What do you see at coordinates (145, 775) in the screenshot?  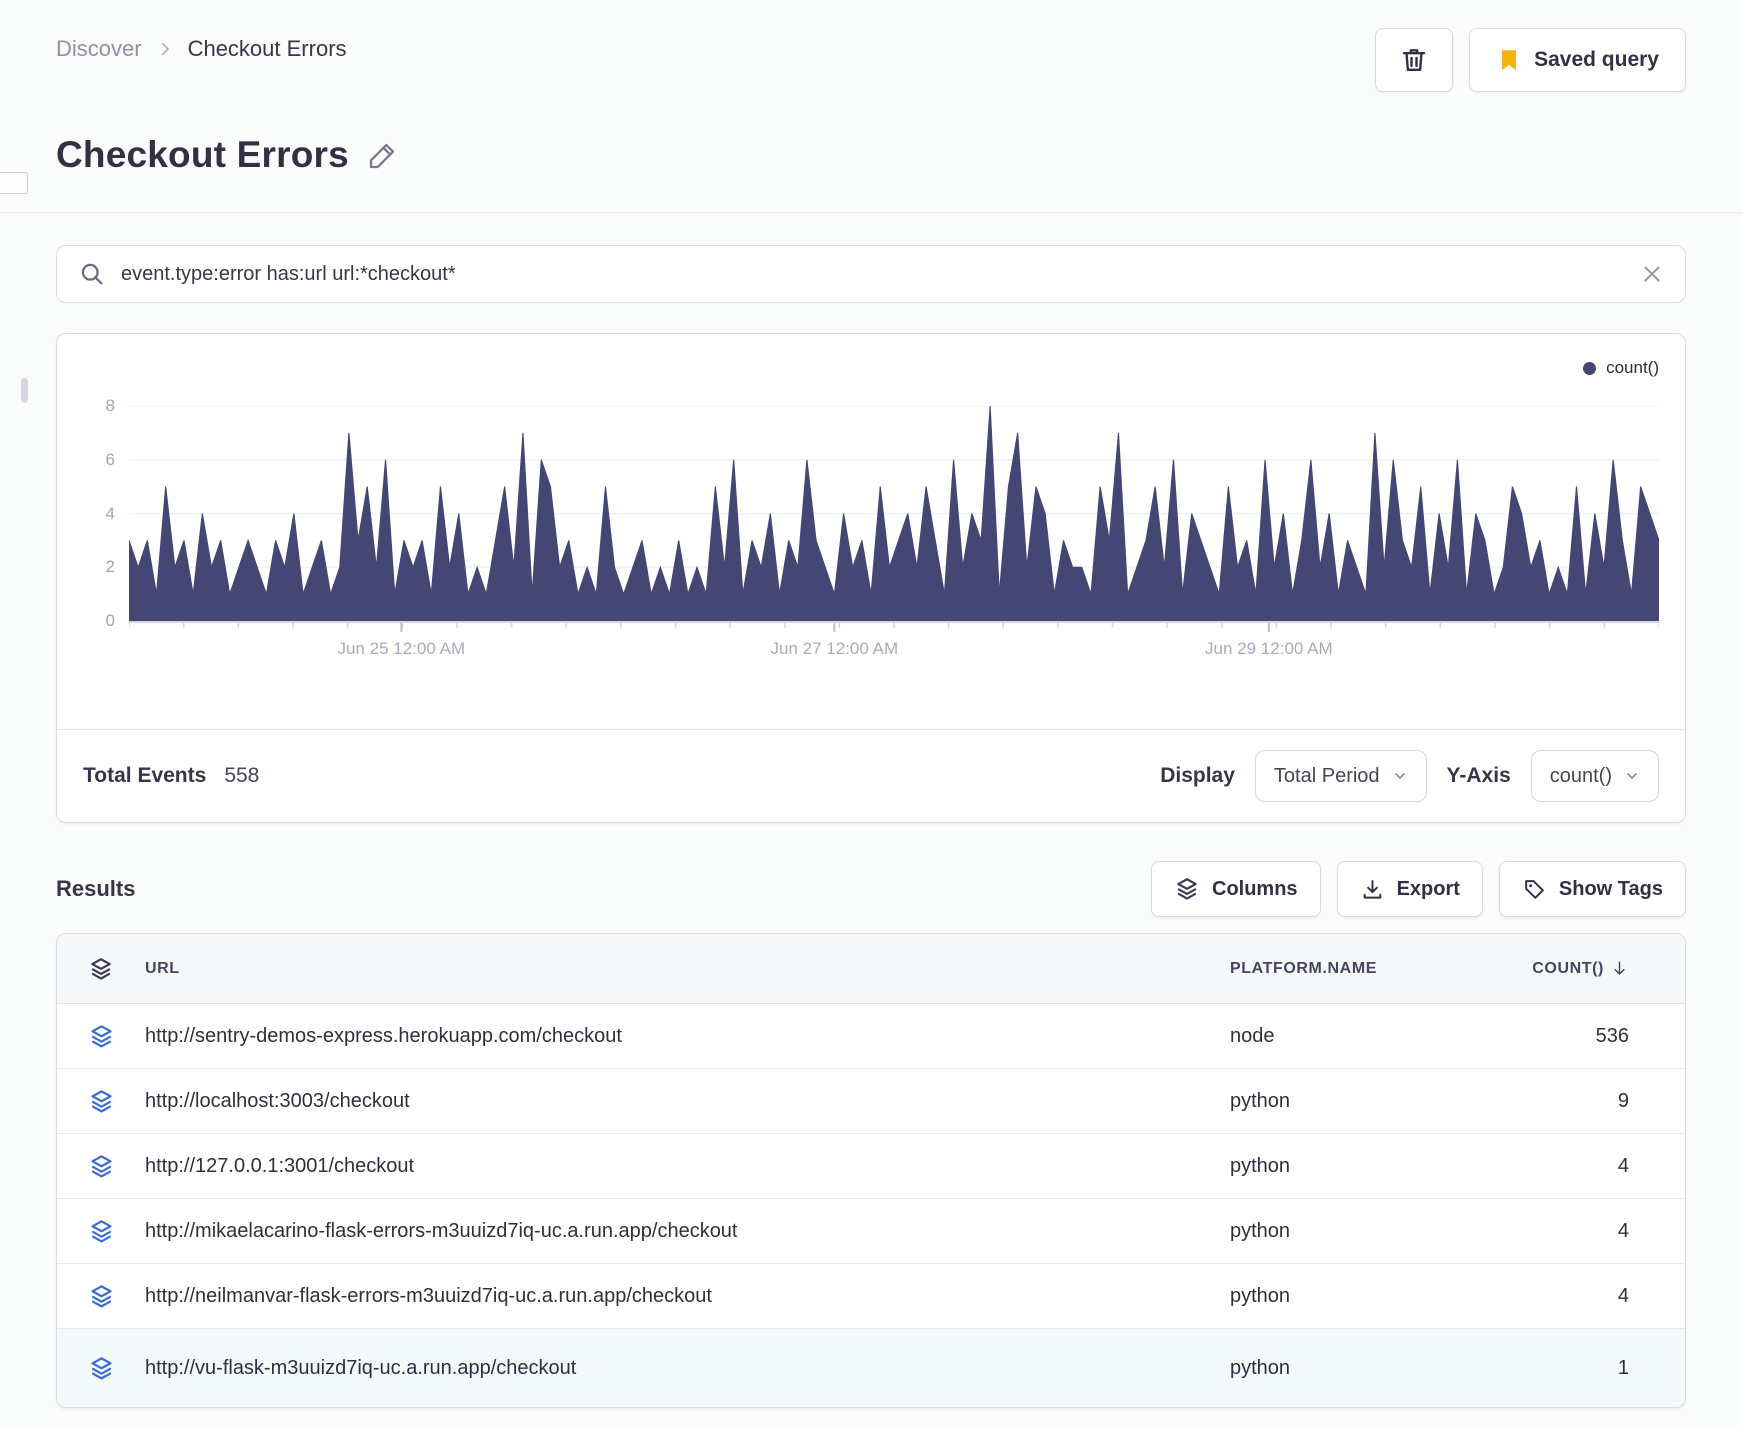 I see `total-events-label: Total Events` at bounding box center [145, 775].